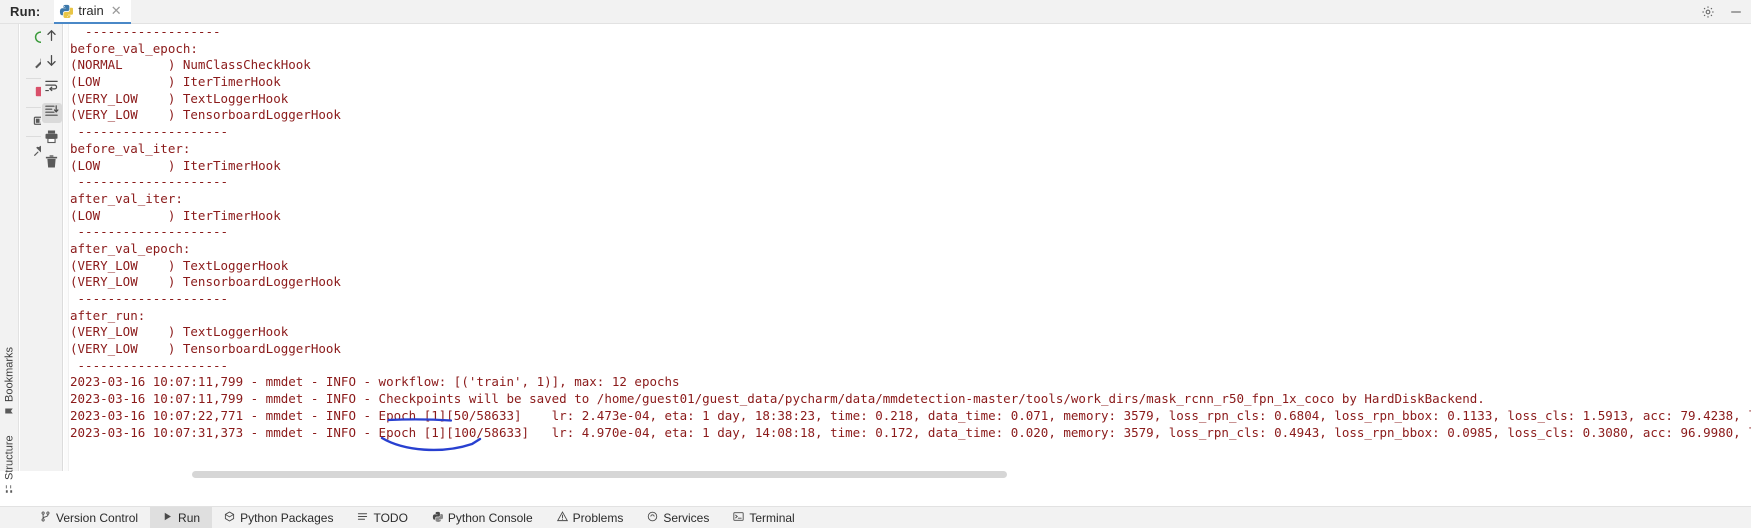 The height and width of the screenshot is (528, 1751). I want to click on status-item-terminal-label: Terminal, so click(772, 517).